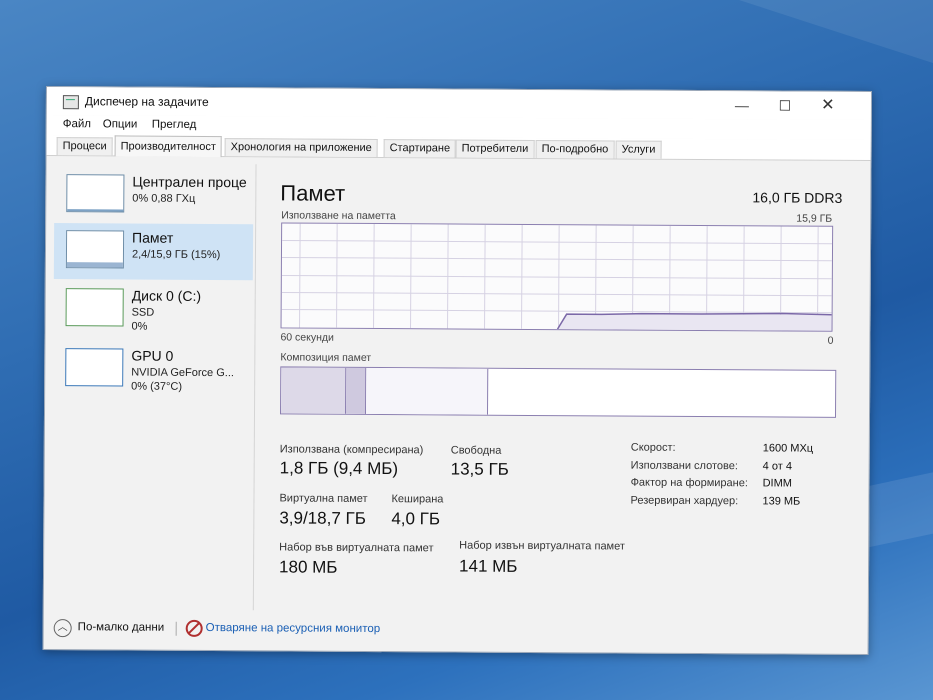 The width and height of the screenshot is (933, 700). Describe the element at coordinates (427, 391) in the screenshot. I see `composition-standby` at that location.